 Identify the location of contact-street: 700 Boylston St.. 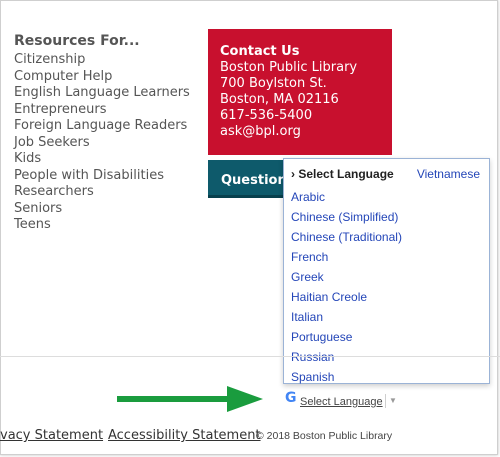
(273, 83).